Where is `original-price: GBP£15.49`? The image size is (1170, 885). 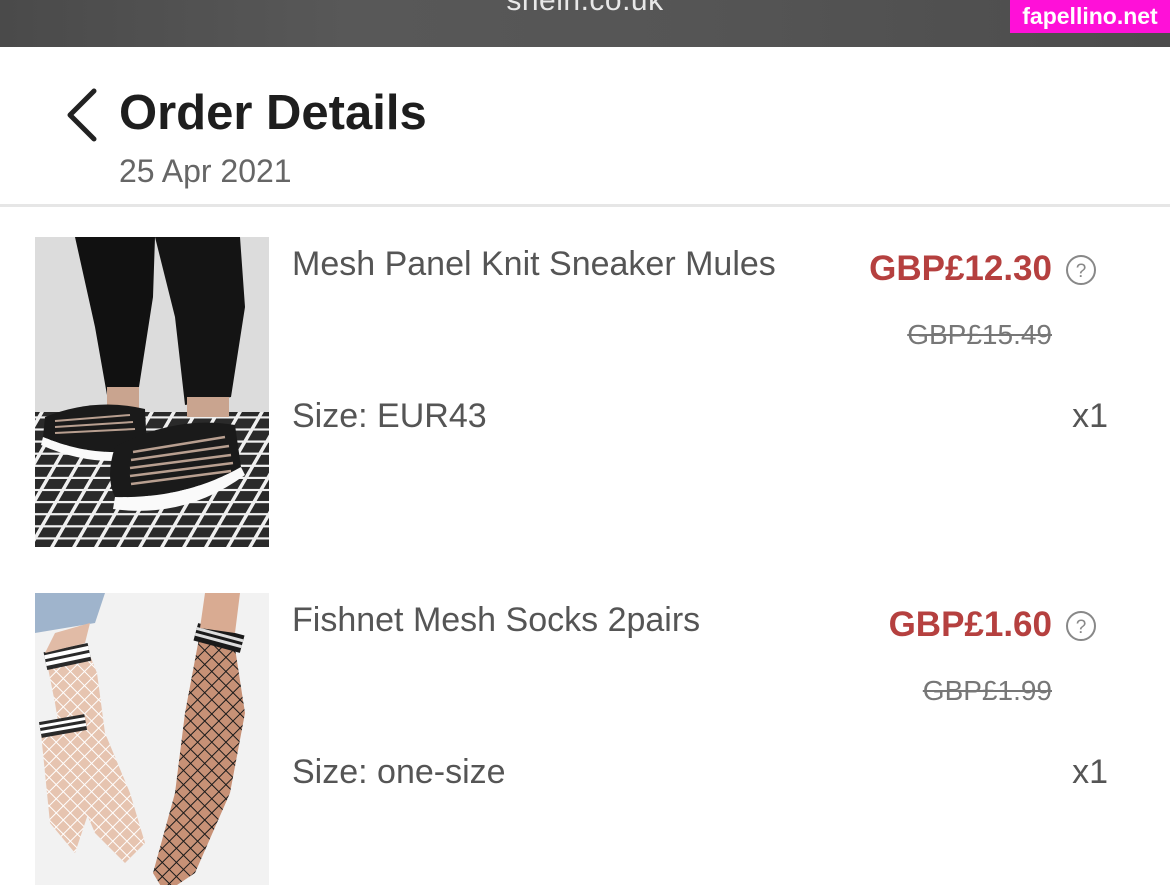 original-price: GBP£15.49 is located at coordinates (979, 334).